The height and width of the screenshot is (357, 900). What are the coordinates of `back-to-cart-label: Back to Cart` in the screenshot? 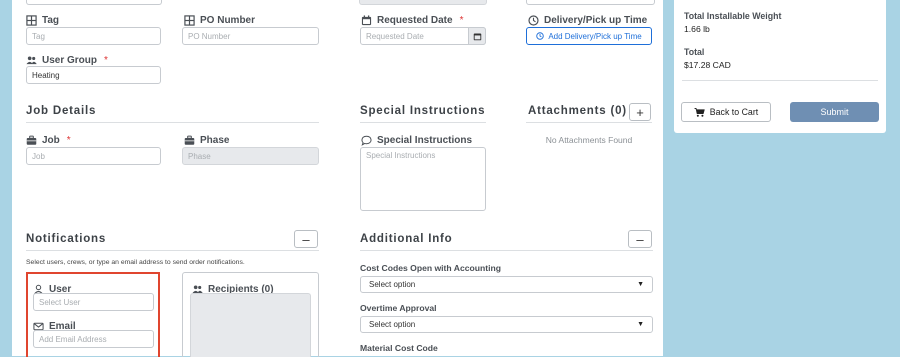 It's located at (734, 112).